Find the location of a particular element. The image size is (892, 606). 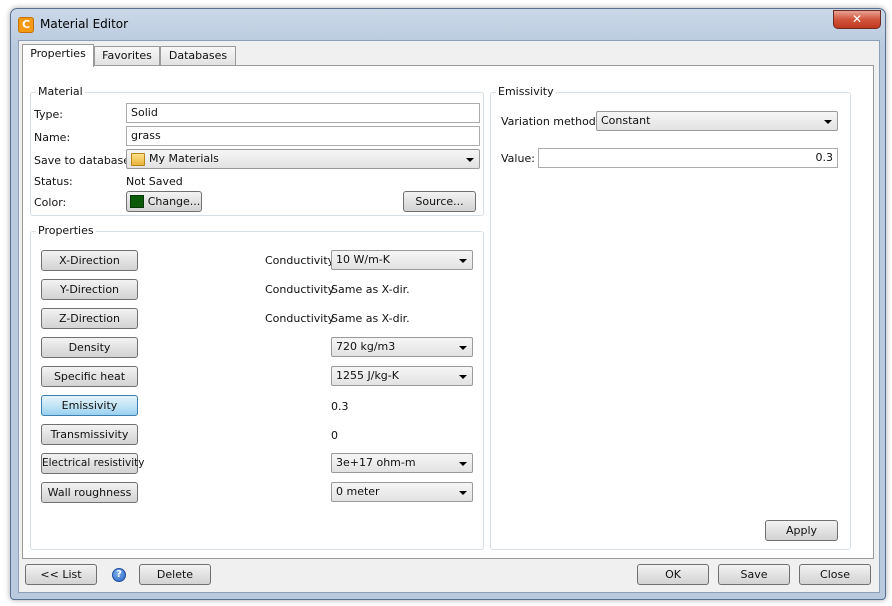

save-button: Save is located at coordinates (754, 574).